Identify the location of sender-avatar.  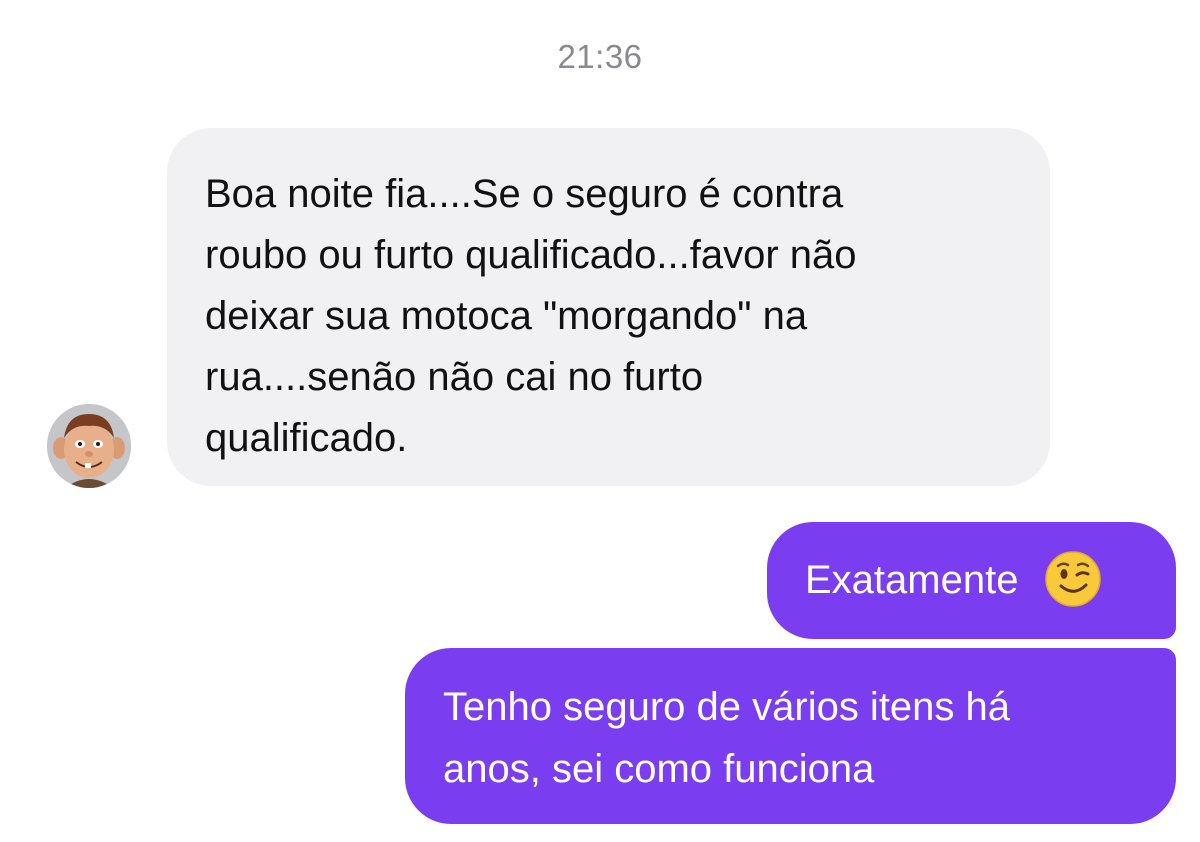
(89, 446).